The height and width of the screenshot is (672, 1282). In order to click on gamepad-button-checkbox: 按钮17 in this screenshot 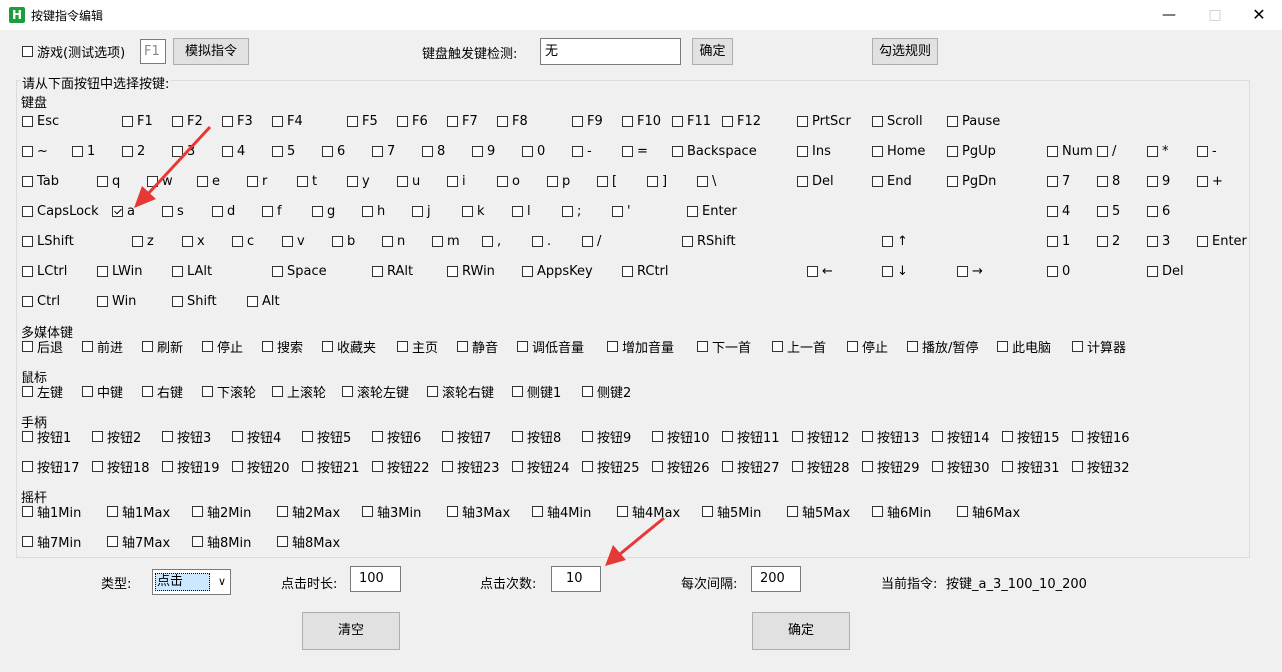, I will do `click(51, 466)`.